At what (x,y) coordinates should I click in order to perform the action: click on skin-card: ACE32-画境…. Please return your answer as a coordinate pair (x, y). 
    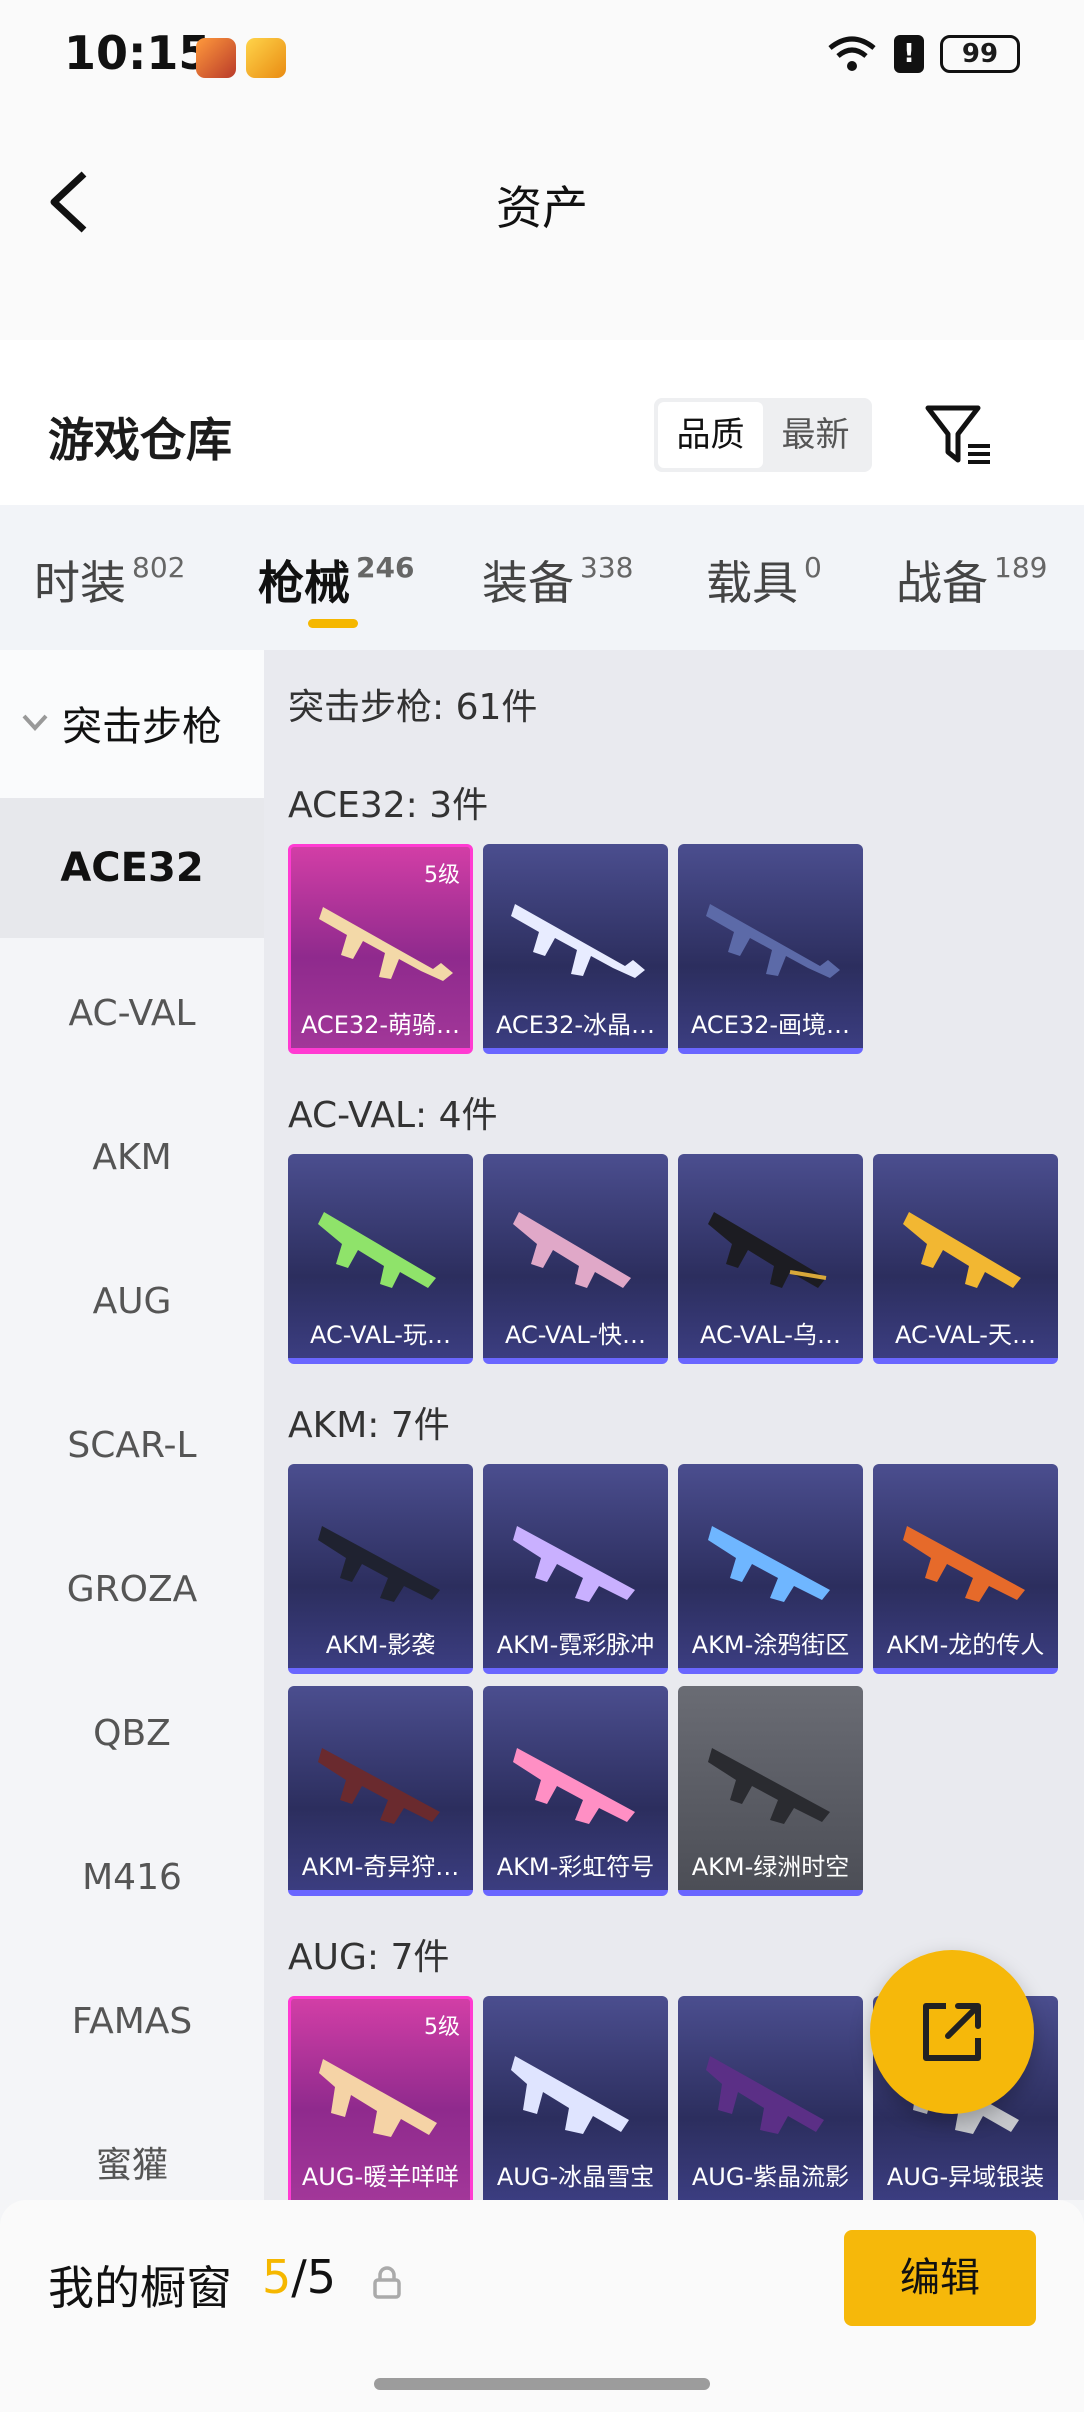
    Looking at the image, I should click on (770, 949).